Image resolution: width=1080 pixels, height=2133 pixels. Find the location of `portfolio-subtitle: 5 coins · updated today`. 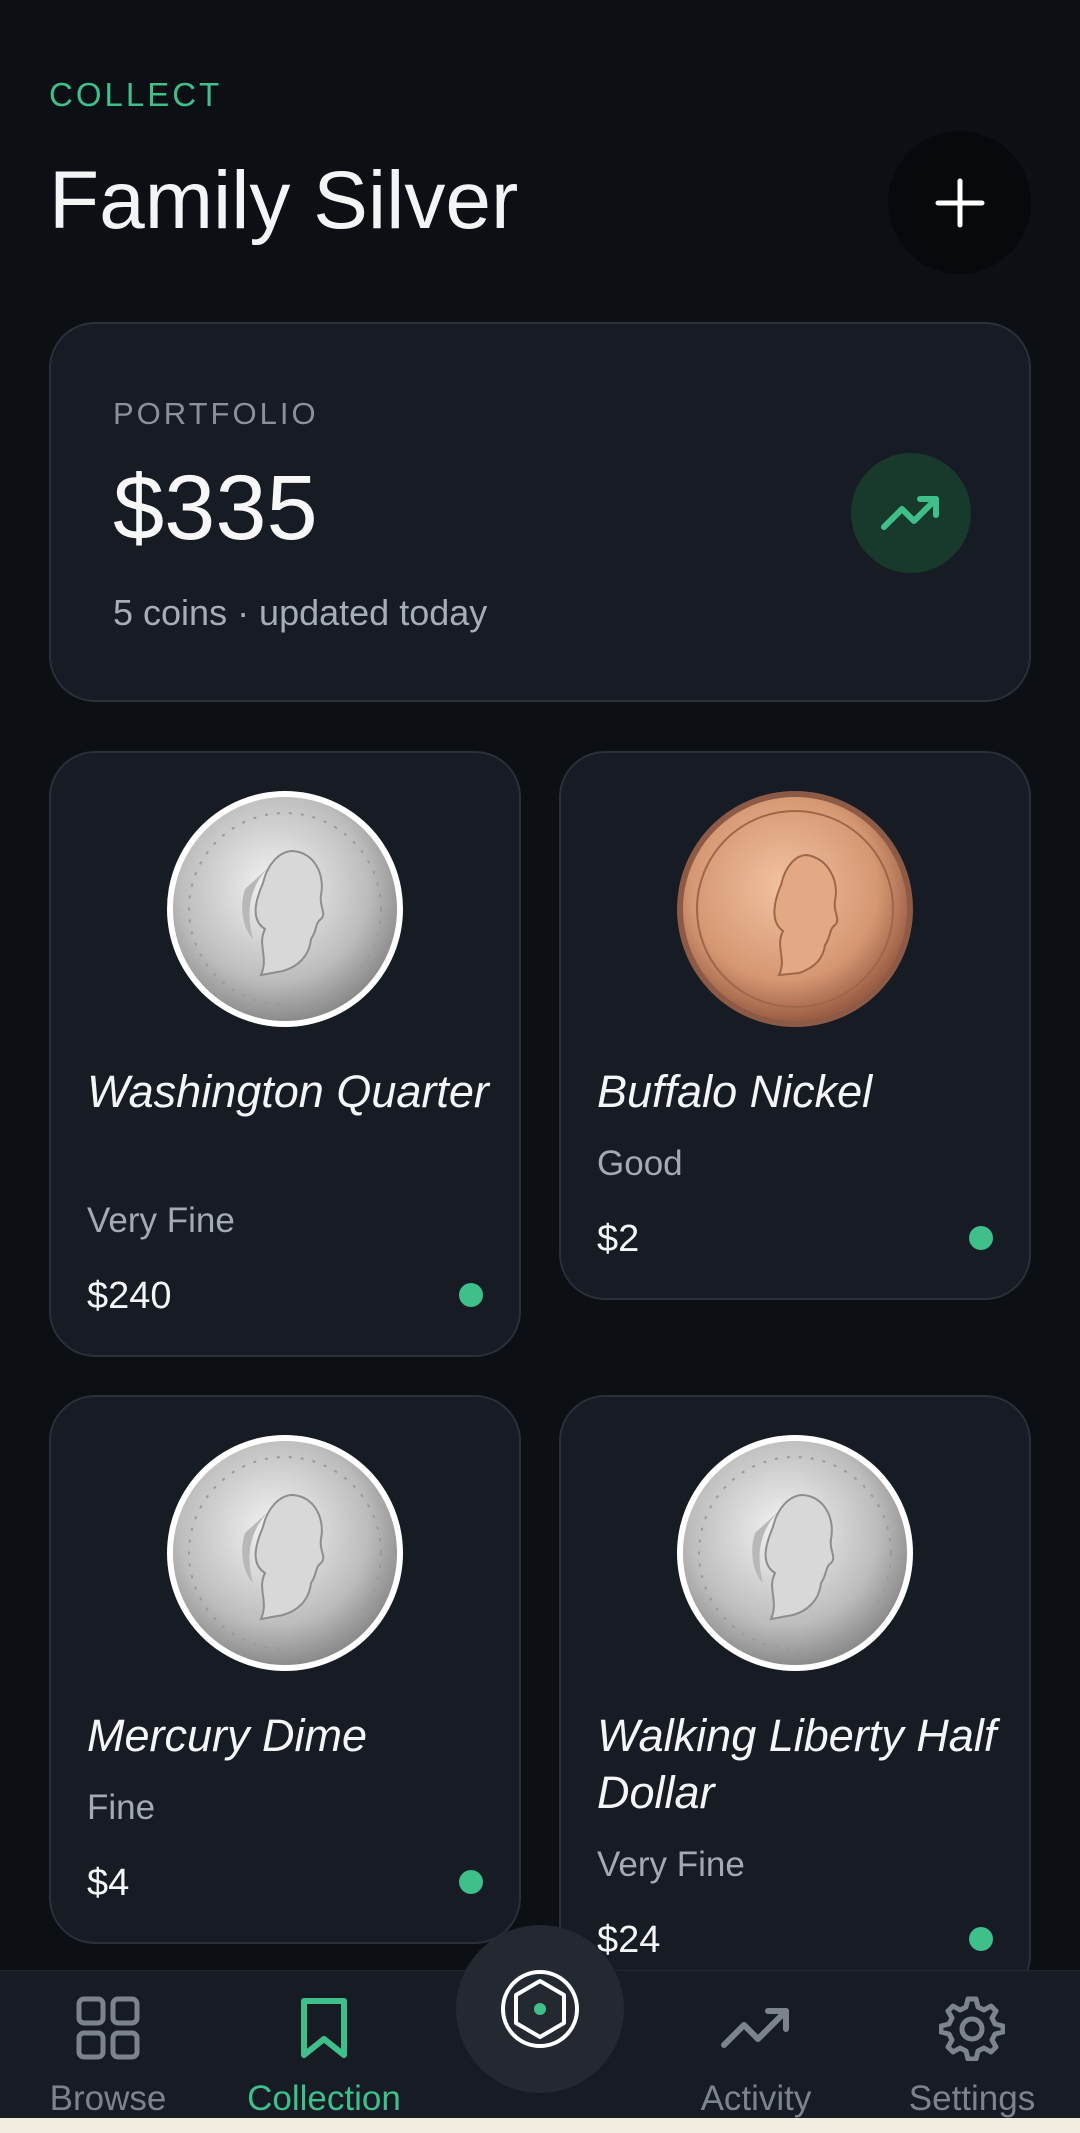

portfolio-subtitle: 5 coins · updated today is located at coordinates (300, 612).